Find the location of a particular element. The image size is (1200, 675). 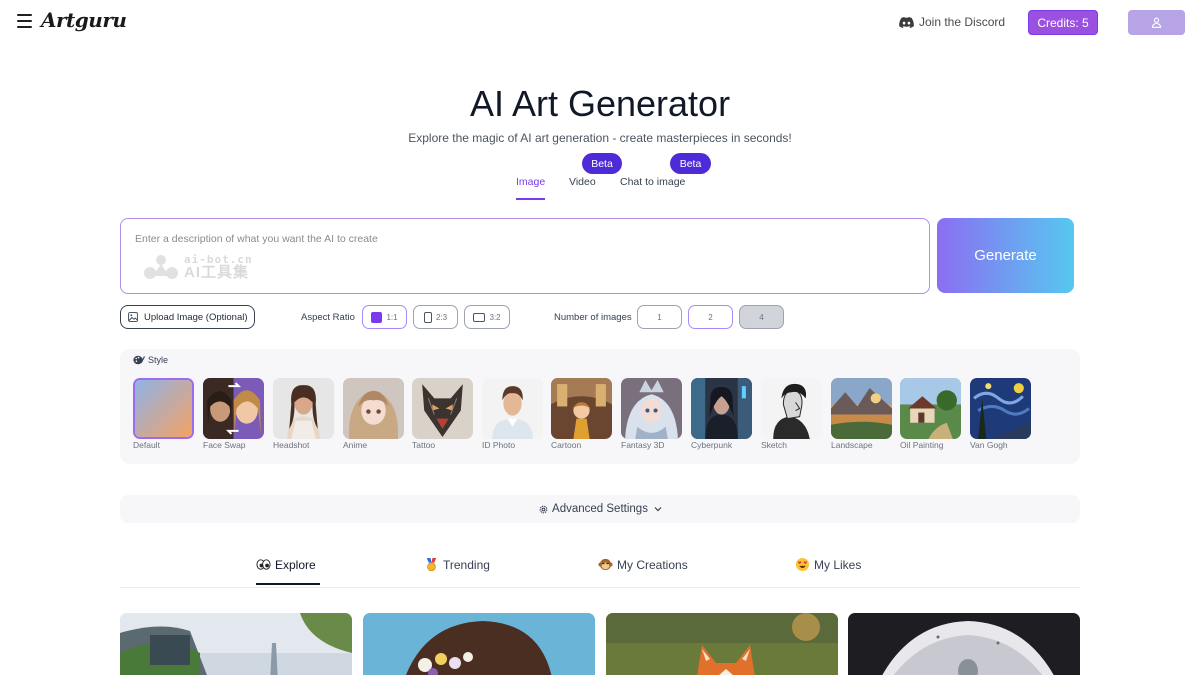

style-id-photo: ID Photo is located at coordinates (512, 414).